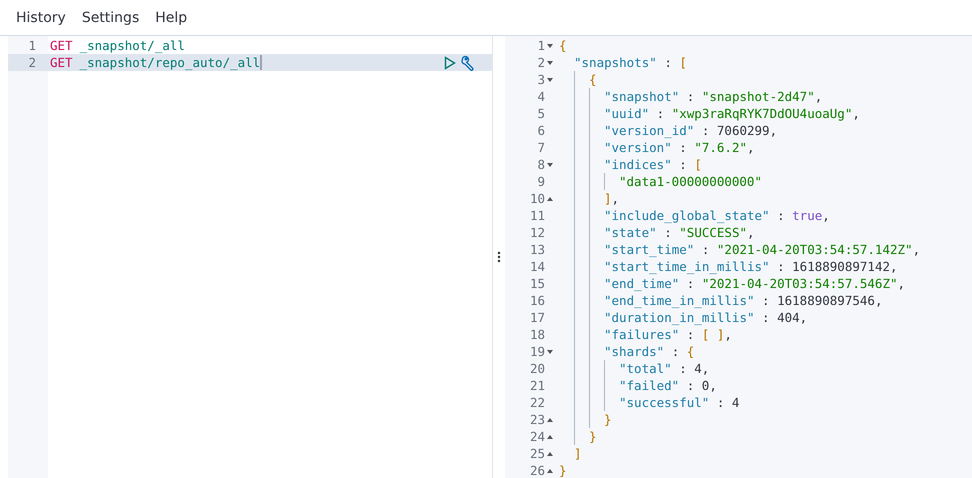  What do you see at coordinates (645, 368) in the screenshot?
I see `code-token: "total"` at bounding box center [645, 368].